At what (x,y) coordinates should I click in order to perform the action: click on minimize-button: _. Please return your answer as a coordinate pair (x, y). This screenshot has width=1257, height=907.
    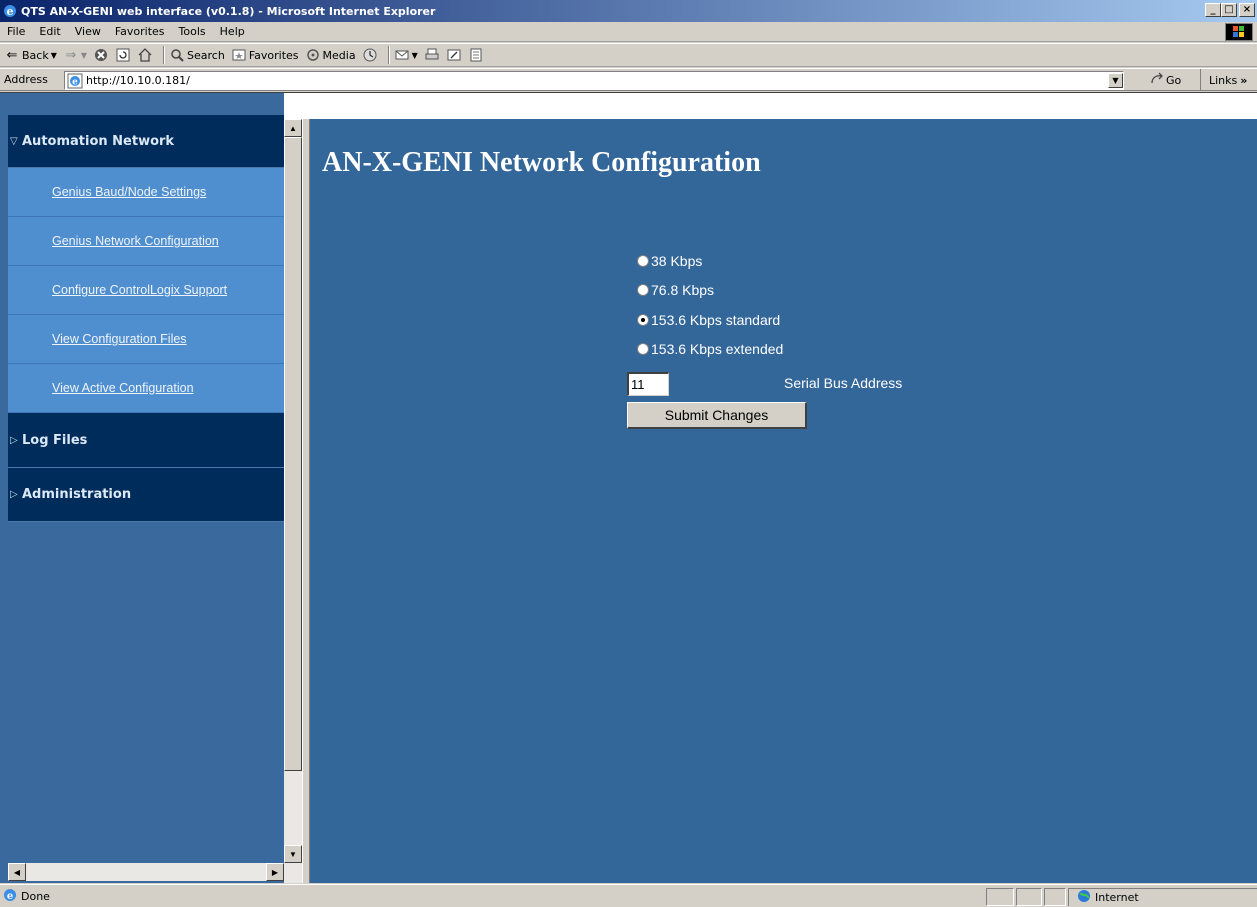
    Looking at the image, I should click on (1213, 10).